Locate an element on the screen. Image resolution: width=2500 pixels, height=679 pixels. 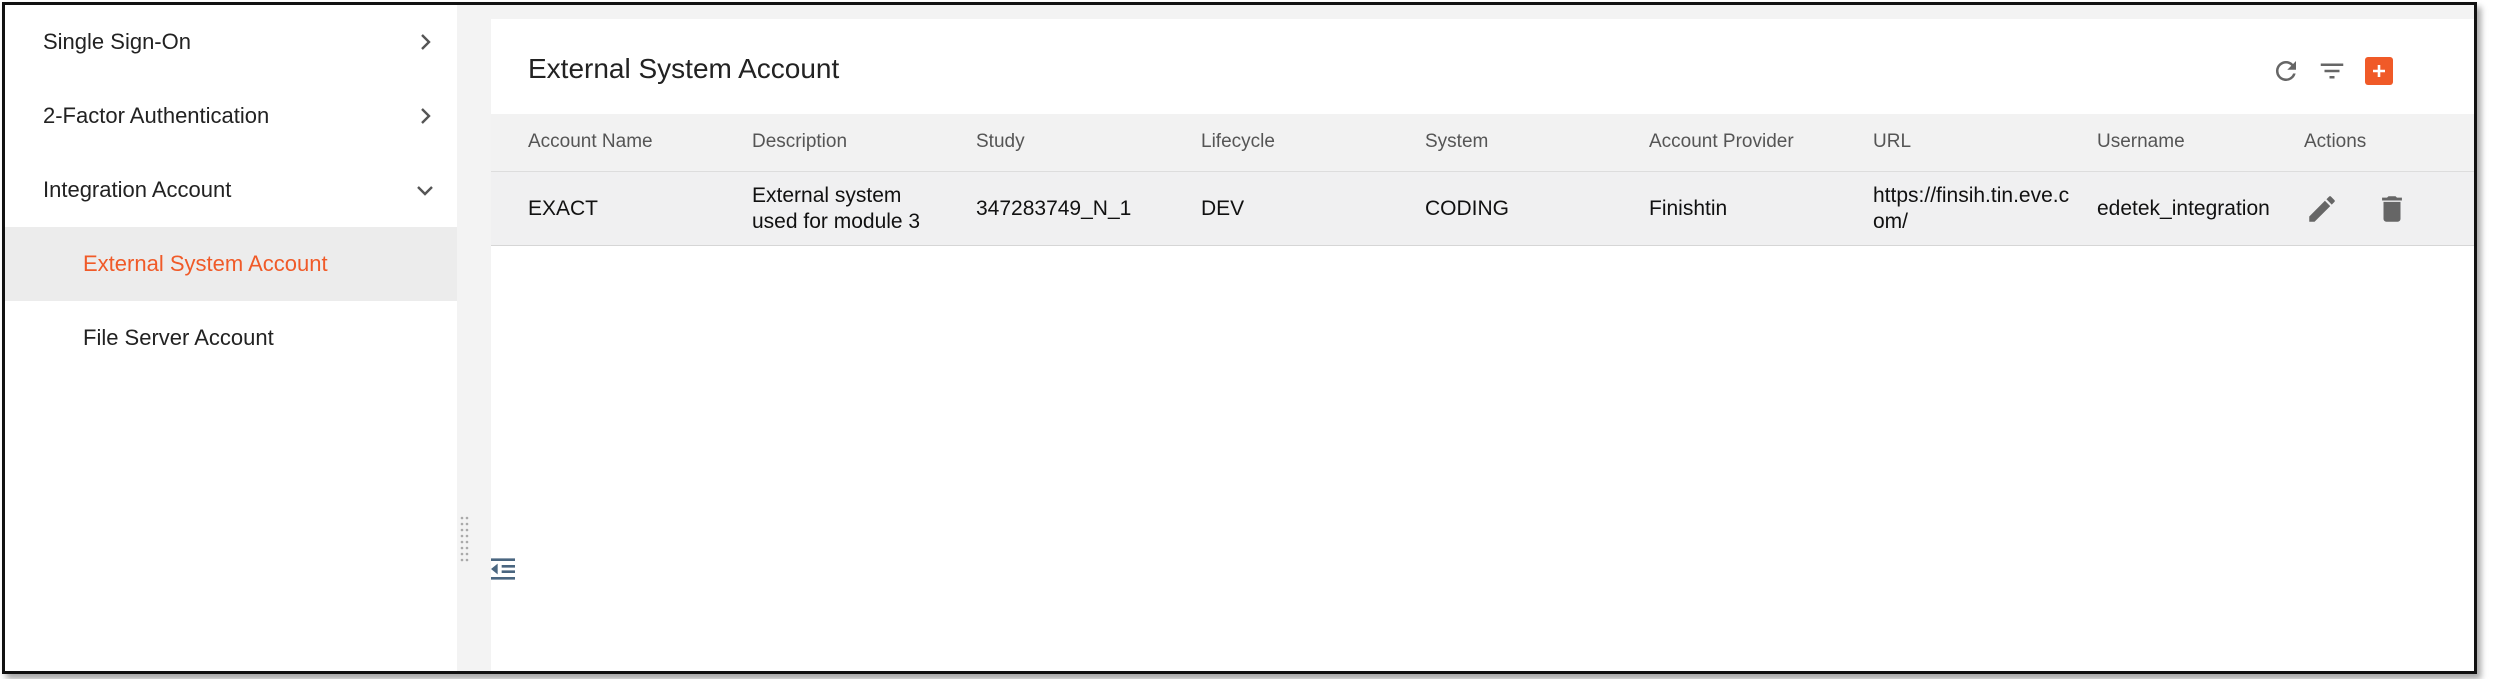
cell-lifecycle: DEV is located at coordinates (1223, 208).